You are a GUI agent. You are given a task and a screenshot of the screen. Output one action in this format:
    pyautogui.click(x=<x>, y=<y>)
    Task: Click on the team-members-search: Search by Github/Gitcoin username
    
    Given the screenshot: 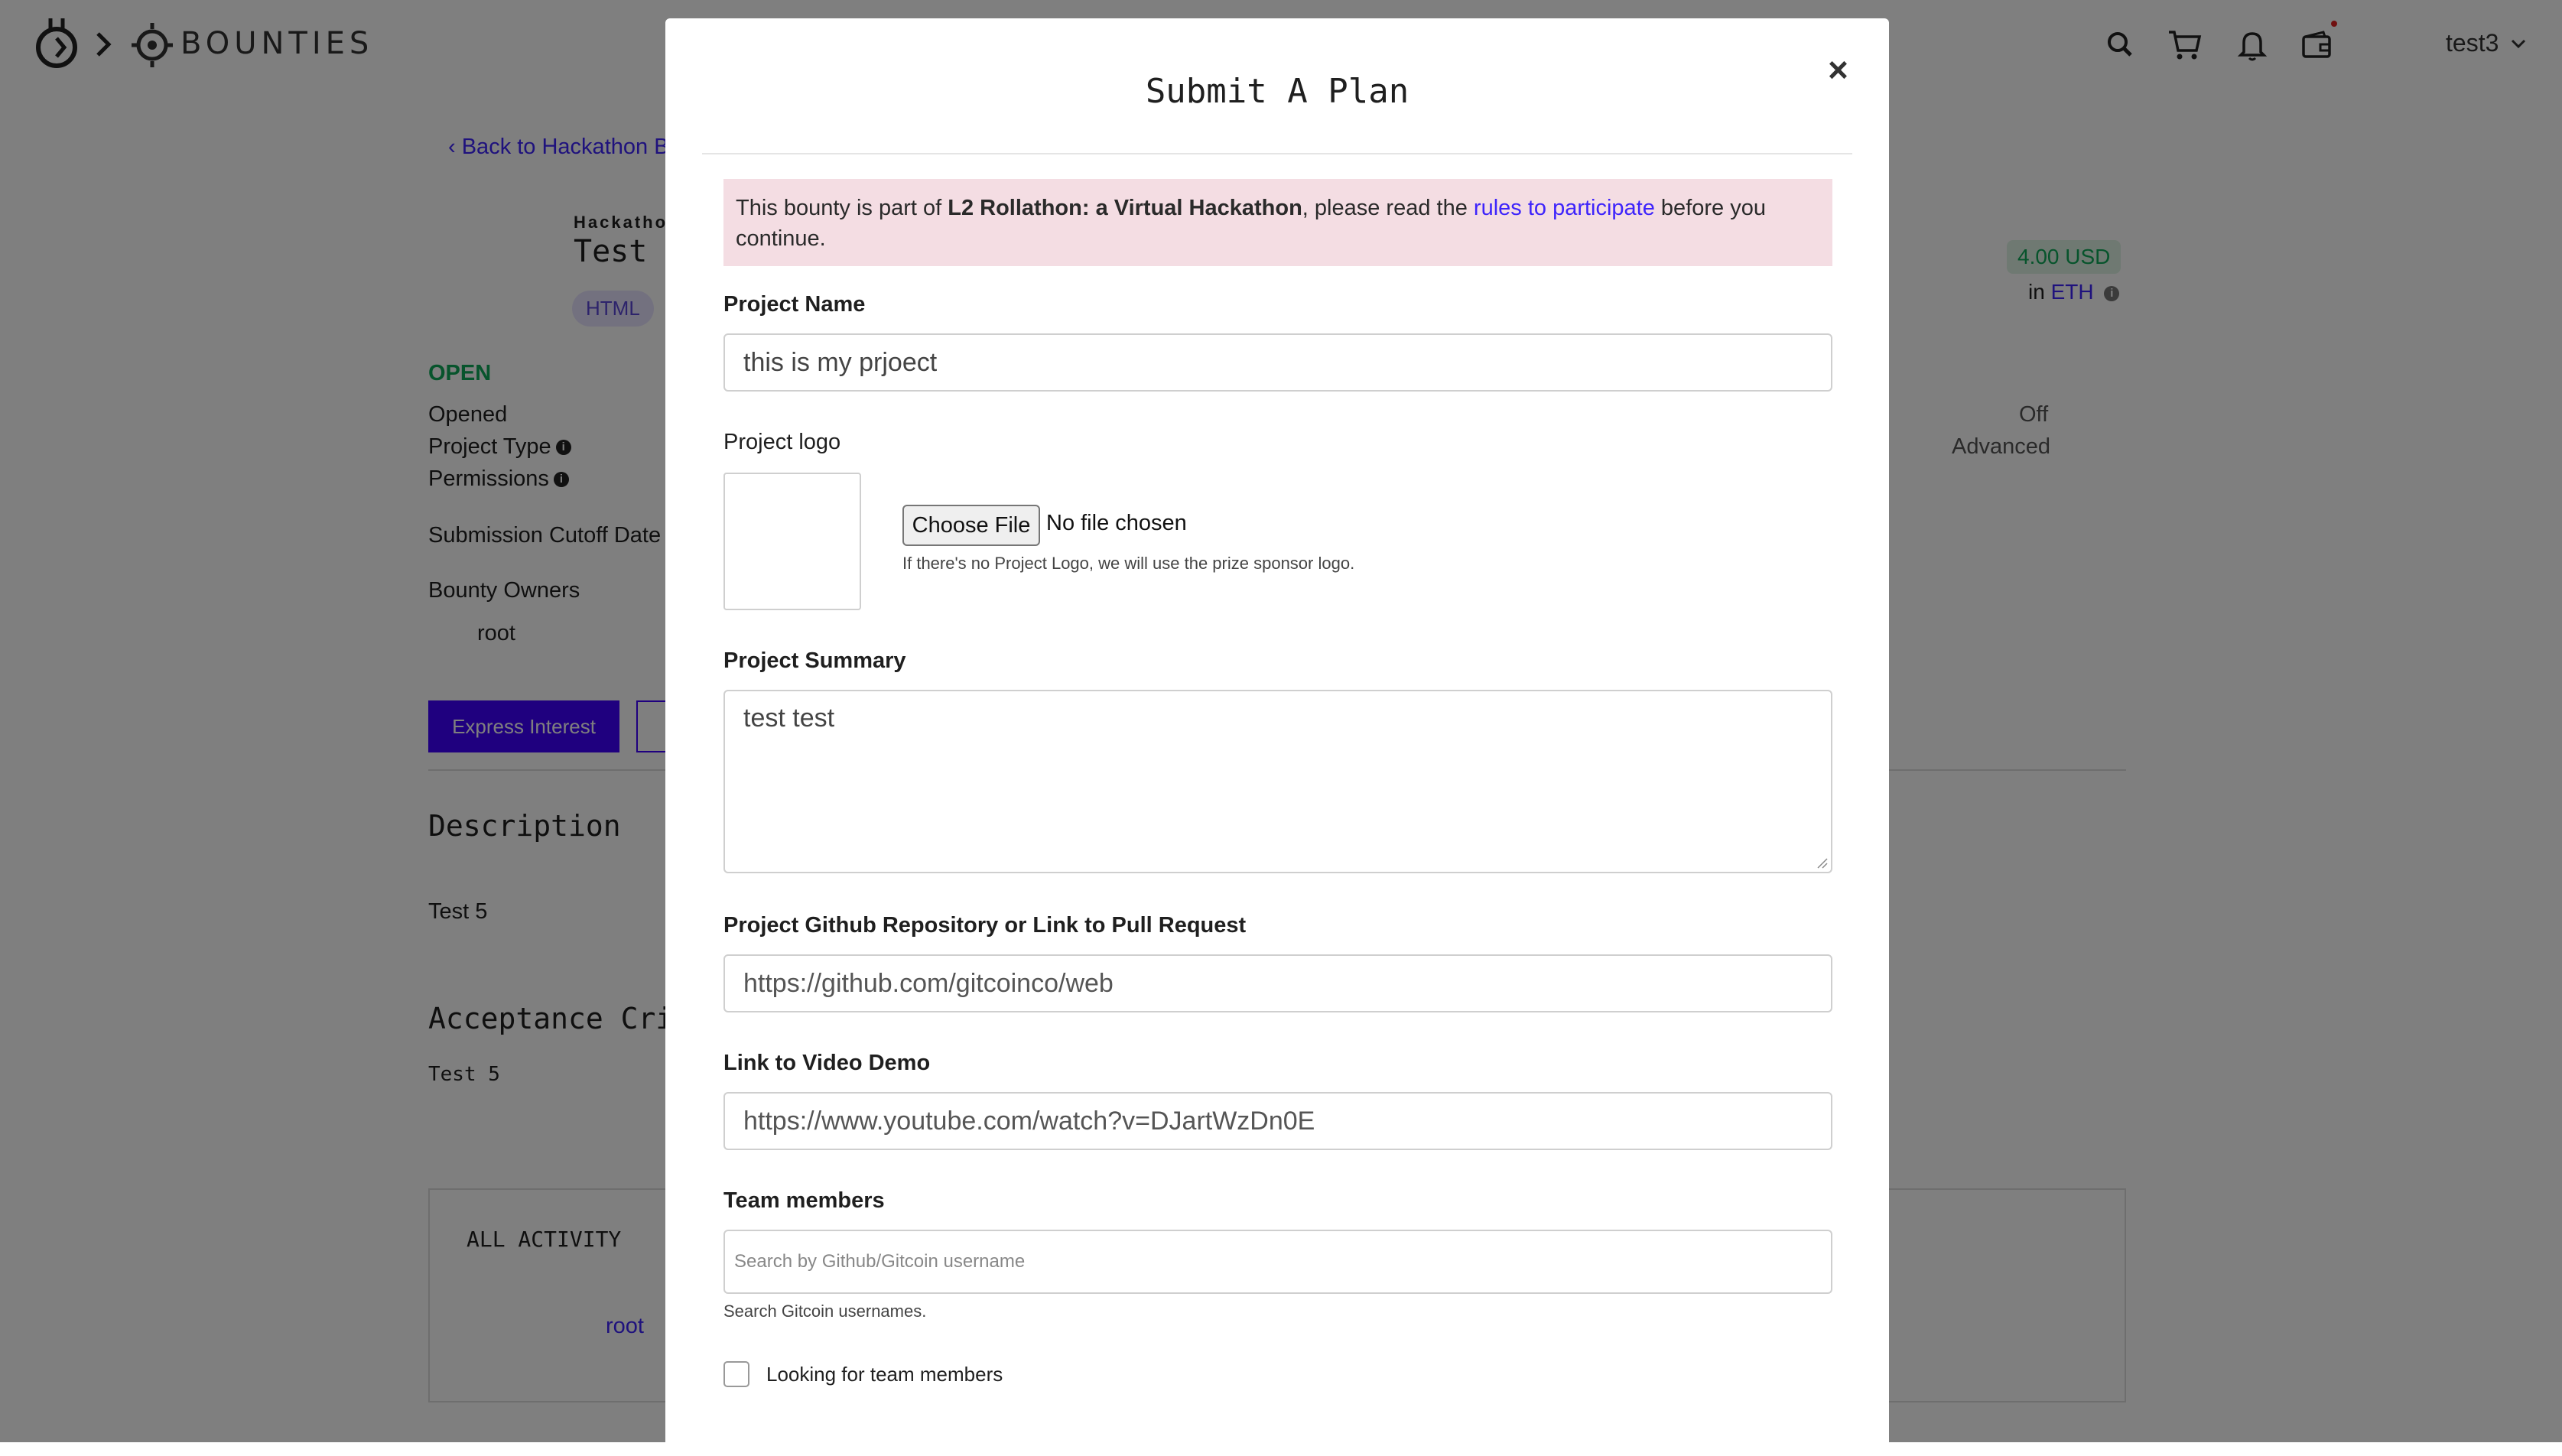 What is the action you would take?
    pyautogui.click(x=1277, y=1262)
    